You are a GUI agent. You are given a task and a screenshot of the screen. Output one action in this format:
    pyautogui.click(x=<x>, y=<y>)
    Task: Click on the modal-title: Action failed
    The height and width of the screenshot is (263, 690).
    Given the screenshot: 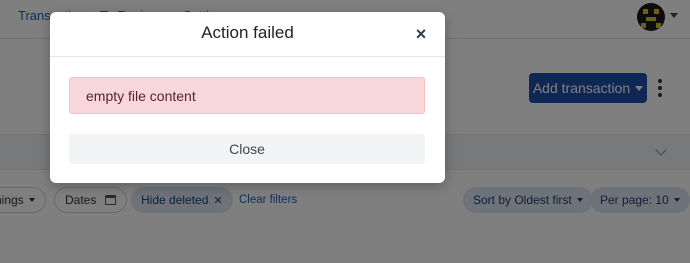 What is the action you would take?
    pyautogui.click(x=247, y=32)
    